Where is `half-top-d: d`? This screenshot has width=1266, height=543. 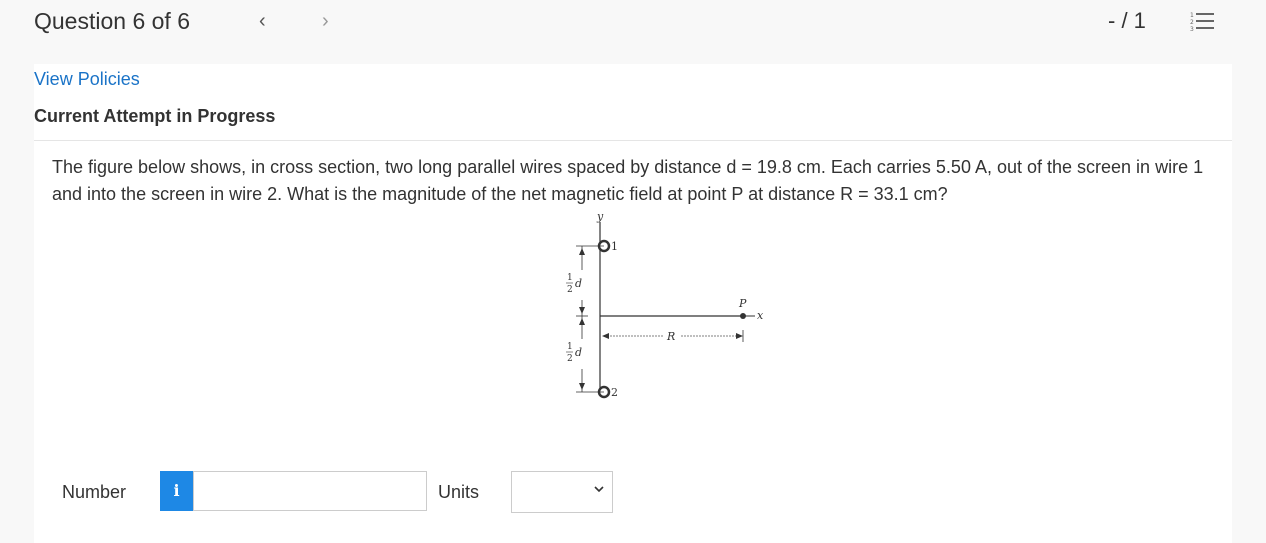
half-top-d: d is located at coordinates (578, 283).